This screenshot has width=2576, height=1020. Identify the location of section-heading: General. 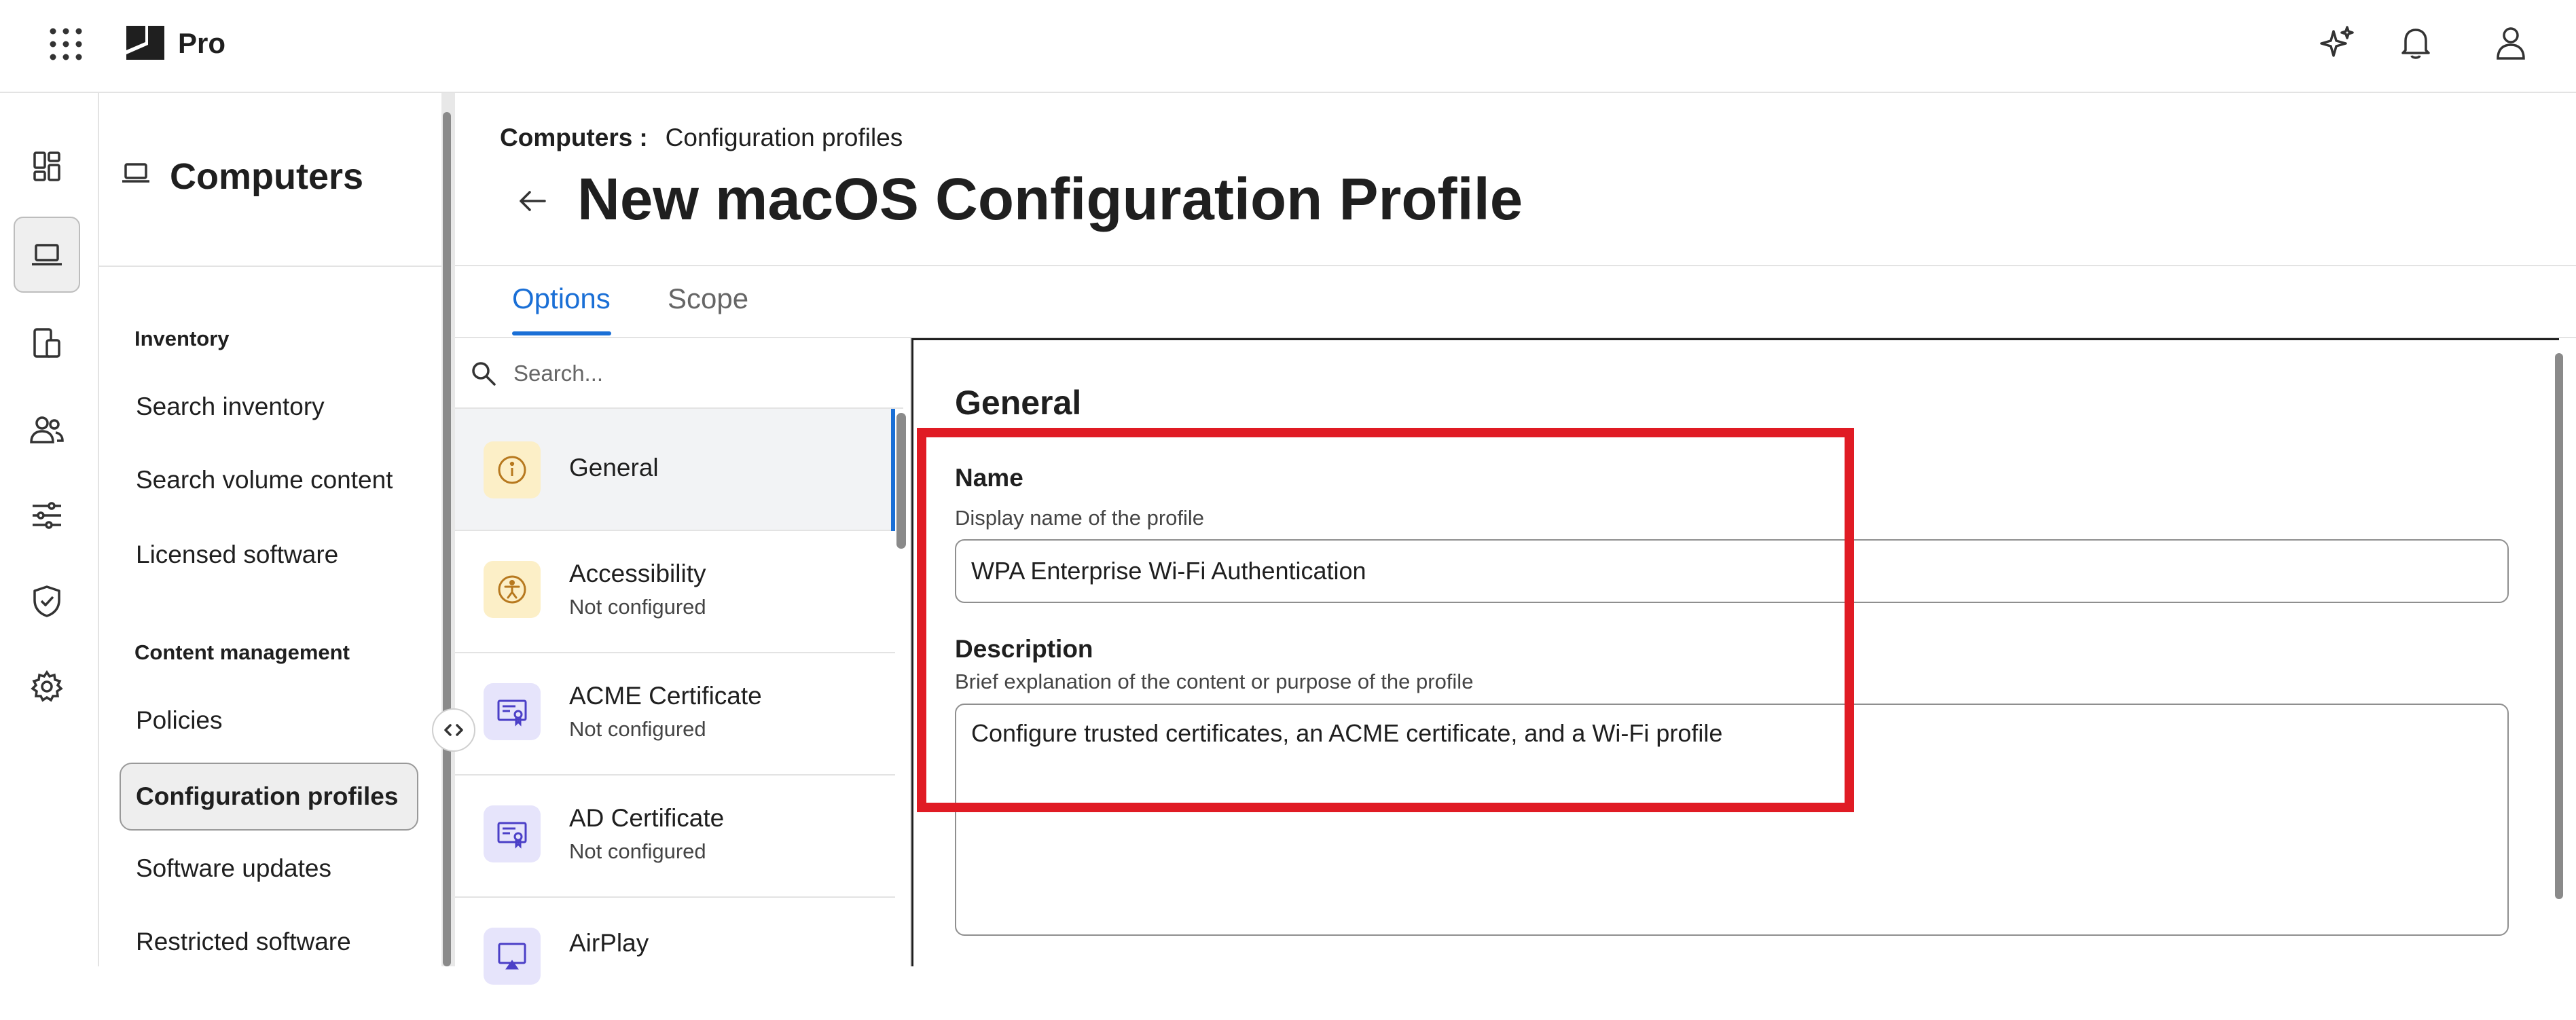
(1019, 403).